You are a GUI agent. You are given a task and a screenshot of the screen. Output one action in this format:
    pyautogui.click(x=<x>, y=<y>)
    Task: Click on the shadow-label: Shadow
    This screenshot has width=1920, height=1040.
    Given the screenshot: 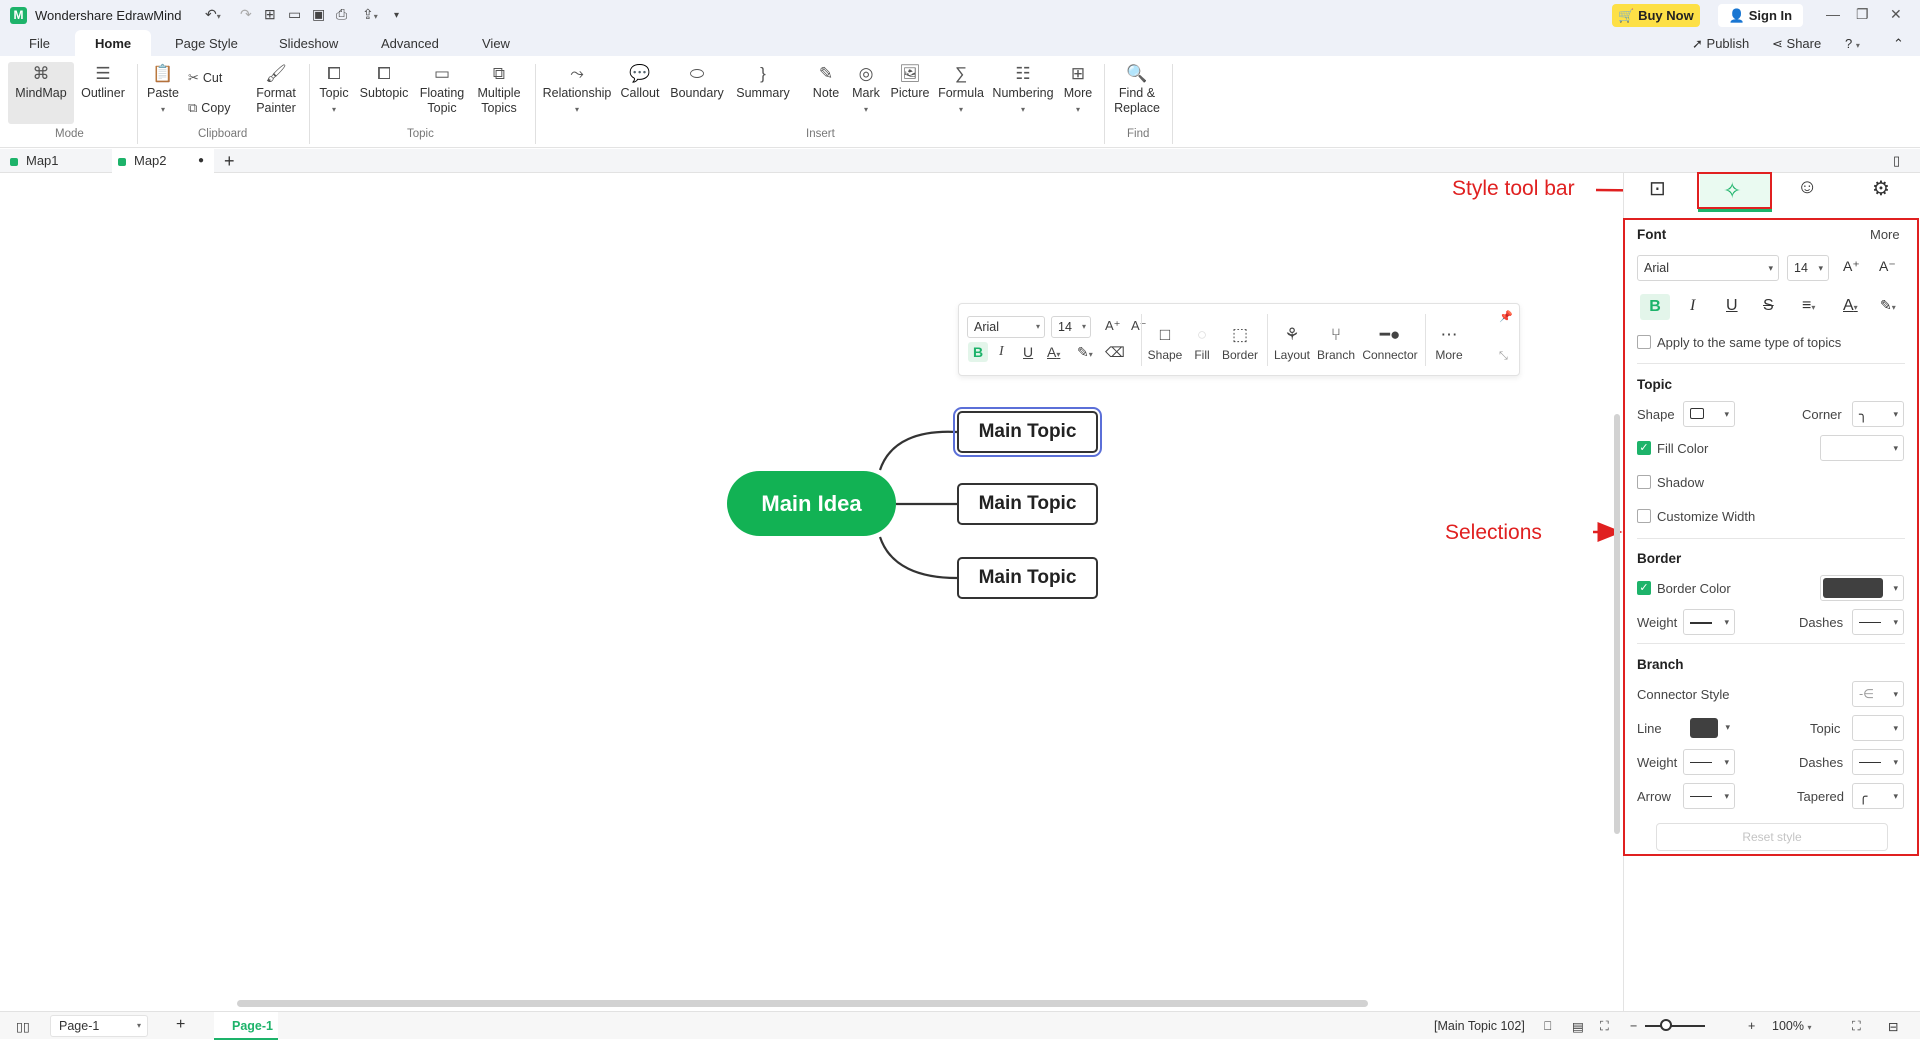 What is the action you would take?
    pyautogui.click(x=1680, y=482)
    